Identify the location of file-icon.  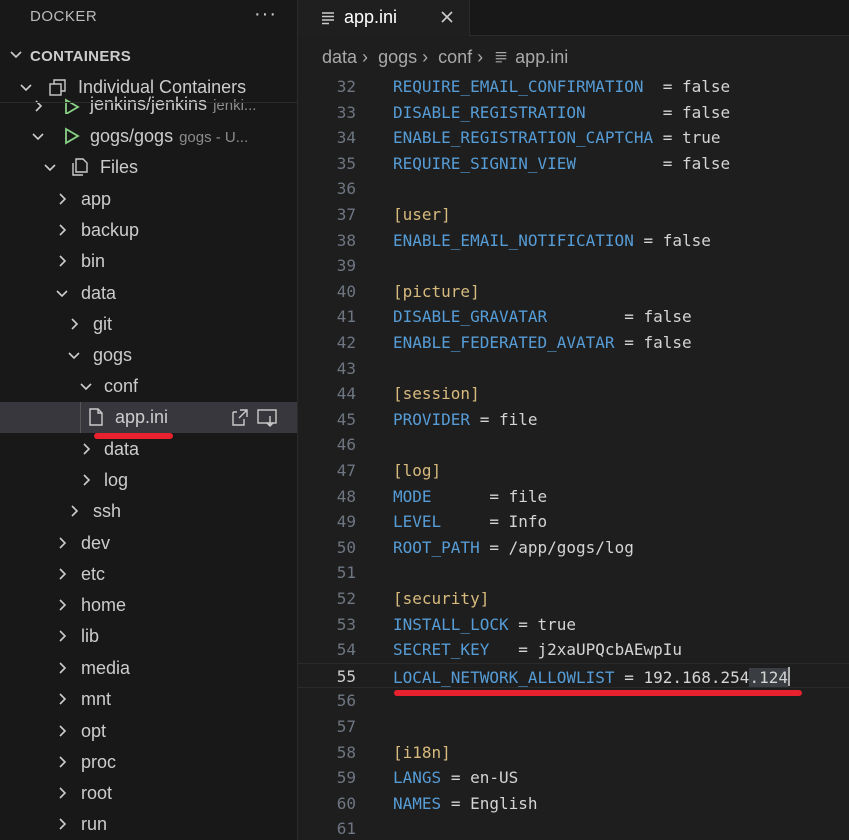
(96, 417).